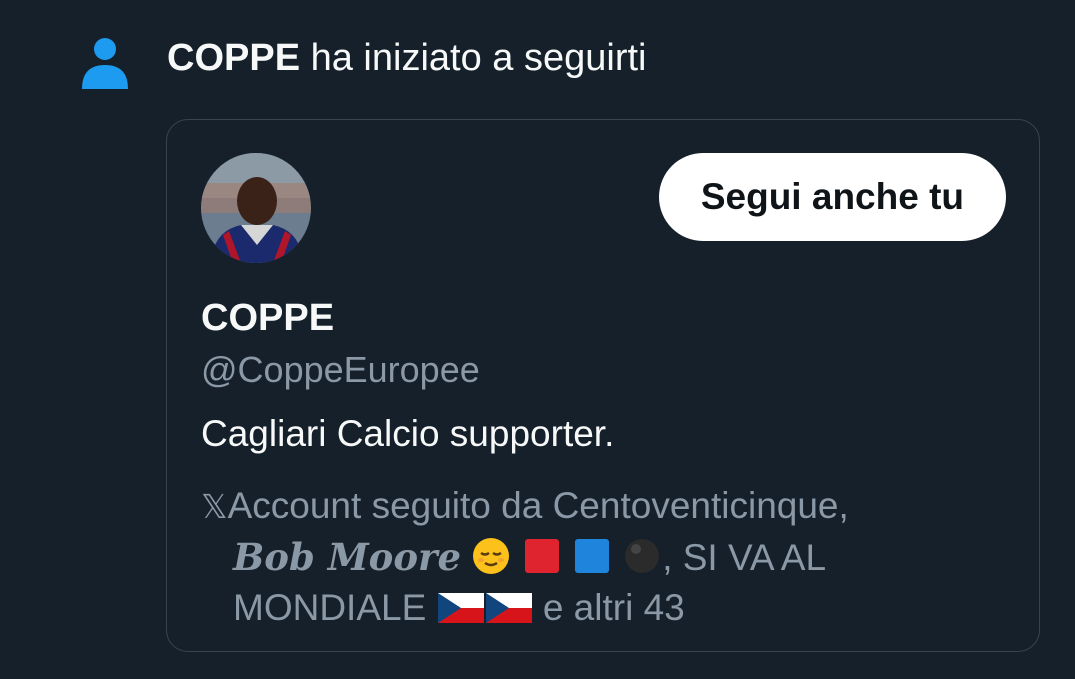 This screenshot has height=679, width=1075. What do you see at coordinates (613, 607) in the screenshot?
I see `followed-by-suffix: e altri 43` at bounding box center [613, 607].